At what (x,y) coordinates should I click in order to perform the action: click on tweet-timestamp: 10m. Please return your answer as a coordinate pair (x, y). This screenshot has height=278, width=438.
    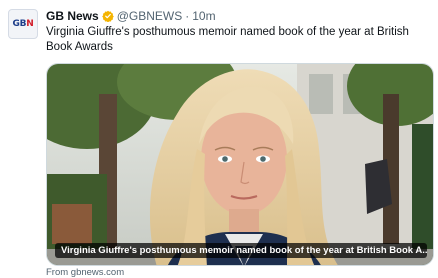
    Looking at the image, I should click on (203, 16).